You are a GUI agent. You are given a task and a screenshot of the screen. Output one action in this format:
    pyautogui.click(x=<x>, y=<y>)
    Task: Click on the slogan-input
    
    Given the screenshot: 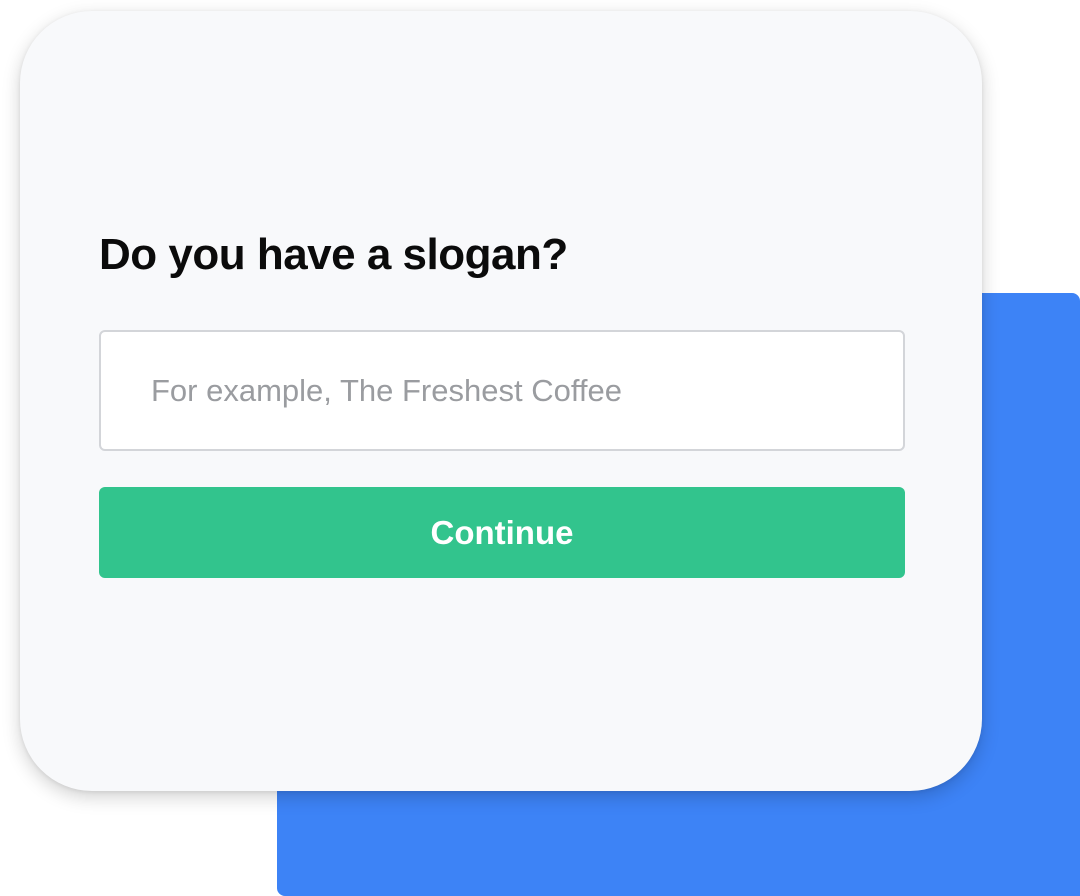 What is the action you would take?
    pyautogui.click(x=502, y=390)
    